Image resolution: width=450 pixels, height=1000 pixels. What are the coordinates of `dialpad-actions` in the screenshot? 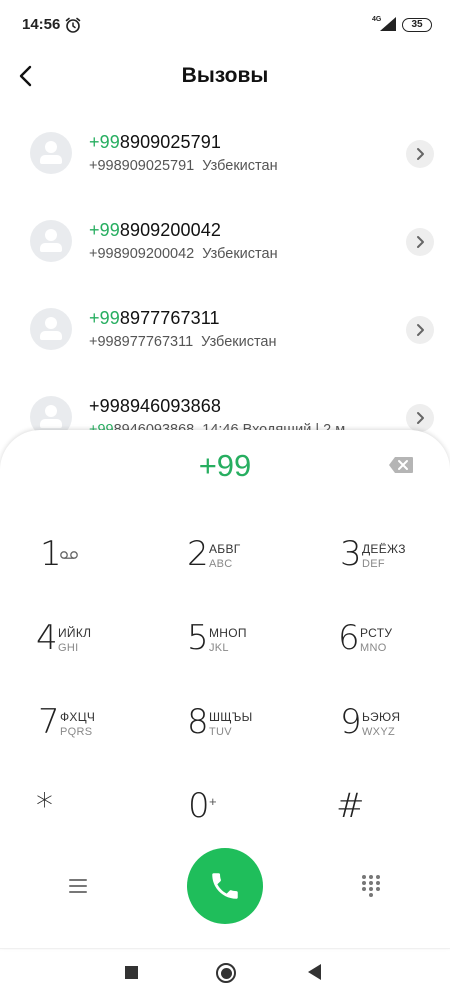 It's located at (225, 888).